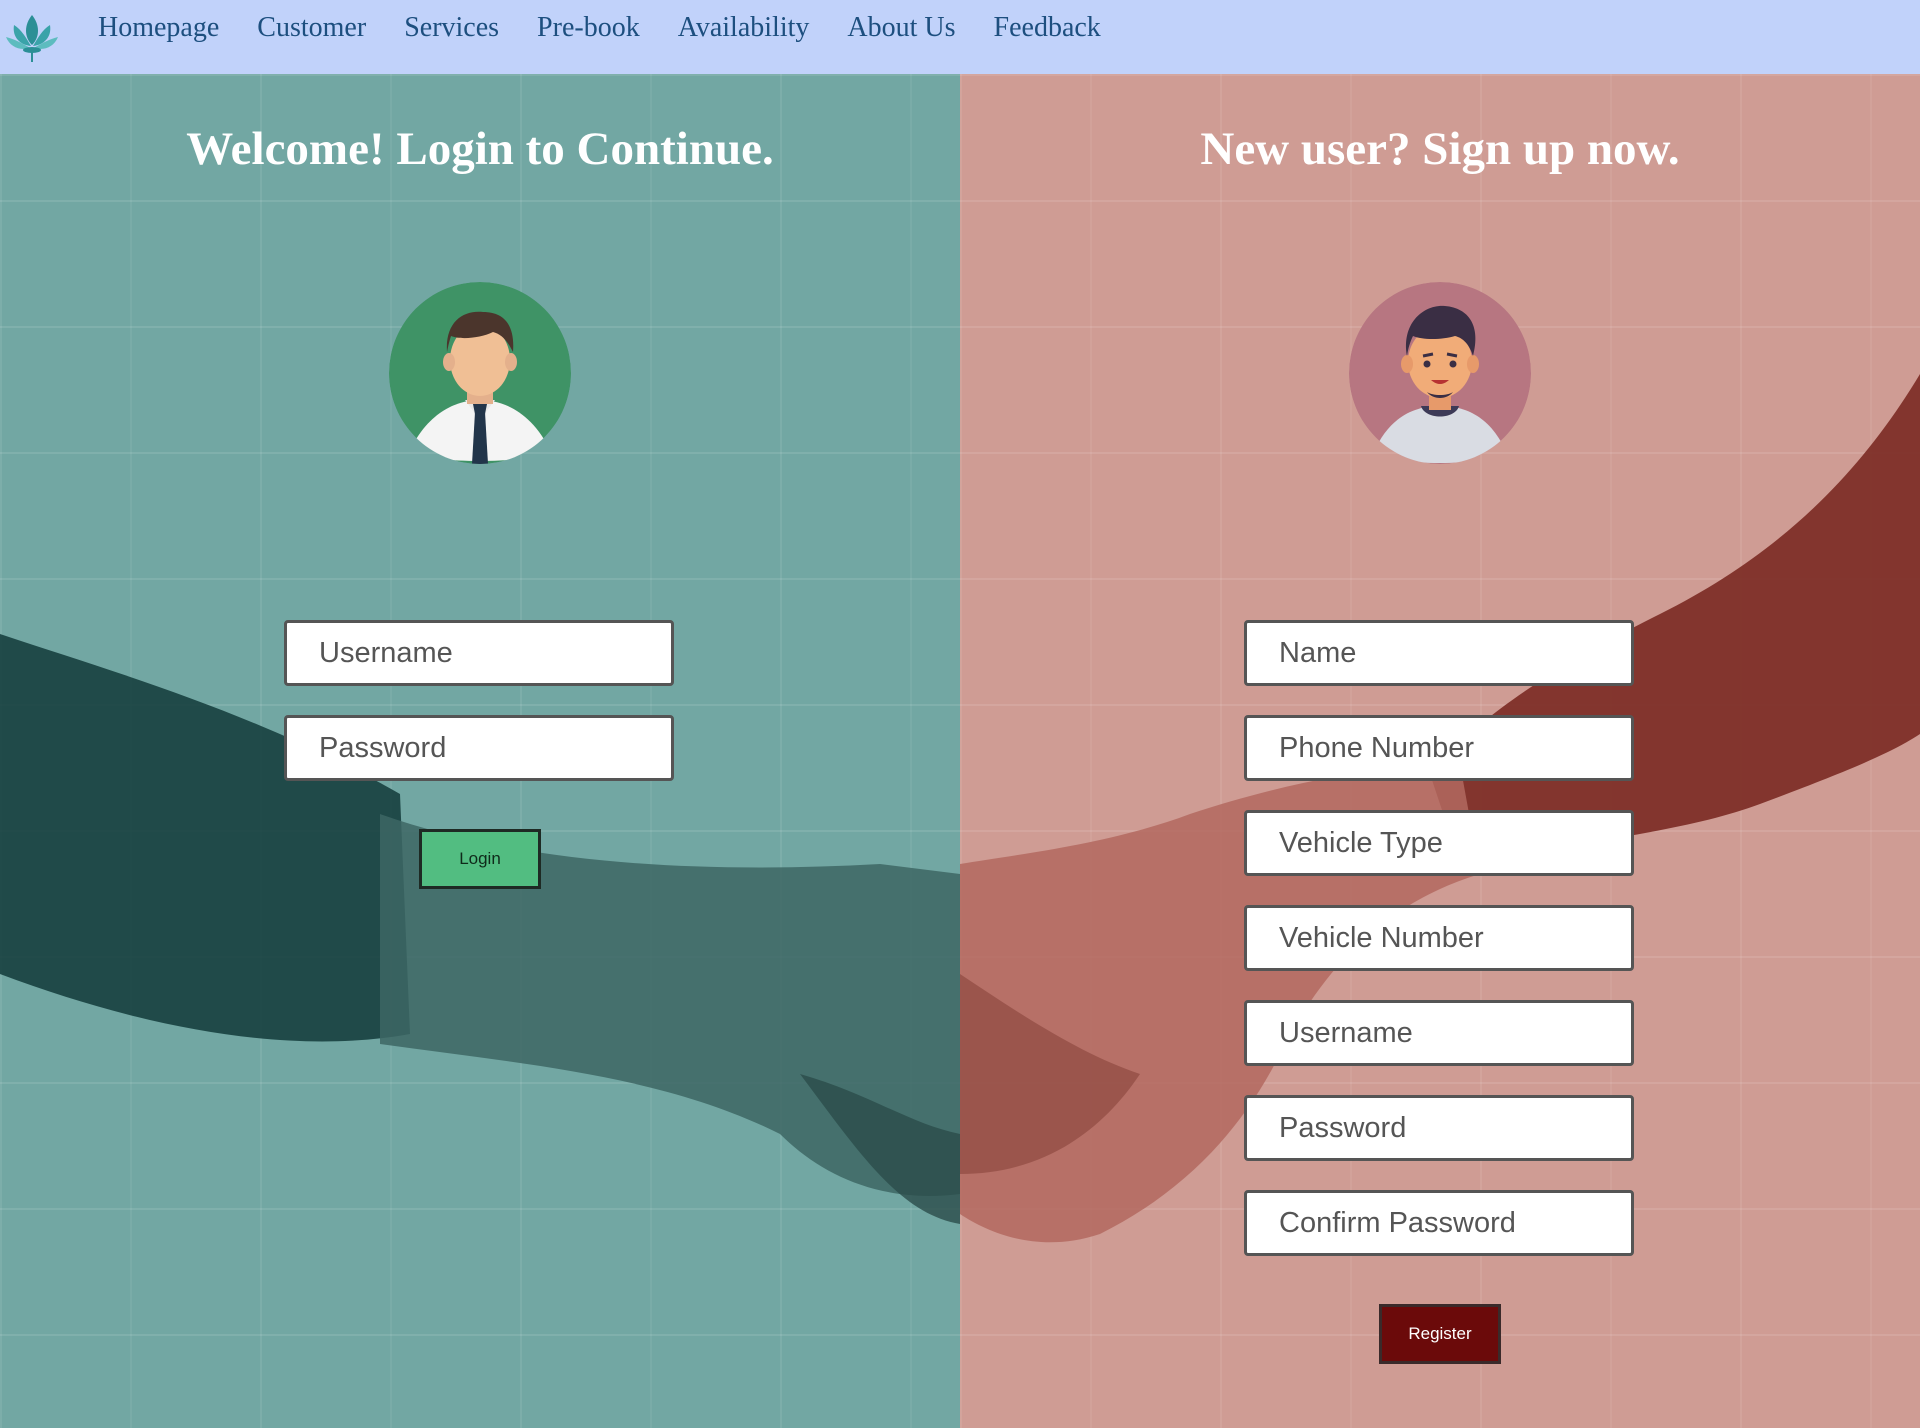 The image size is (1920, 1428). I want to click on login-password-input, so click(479, 748).